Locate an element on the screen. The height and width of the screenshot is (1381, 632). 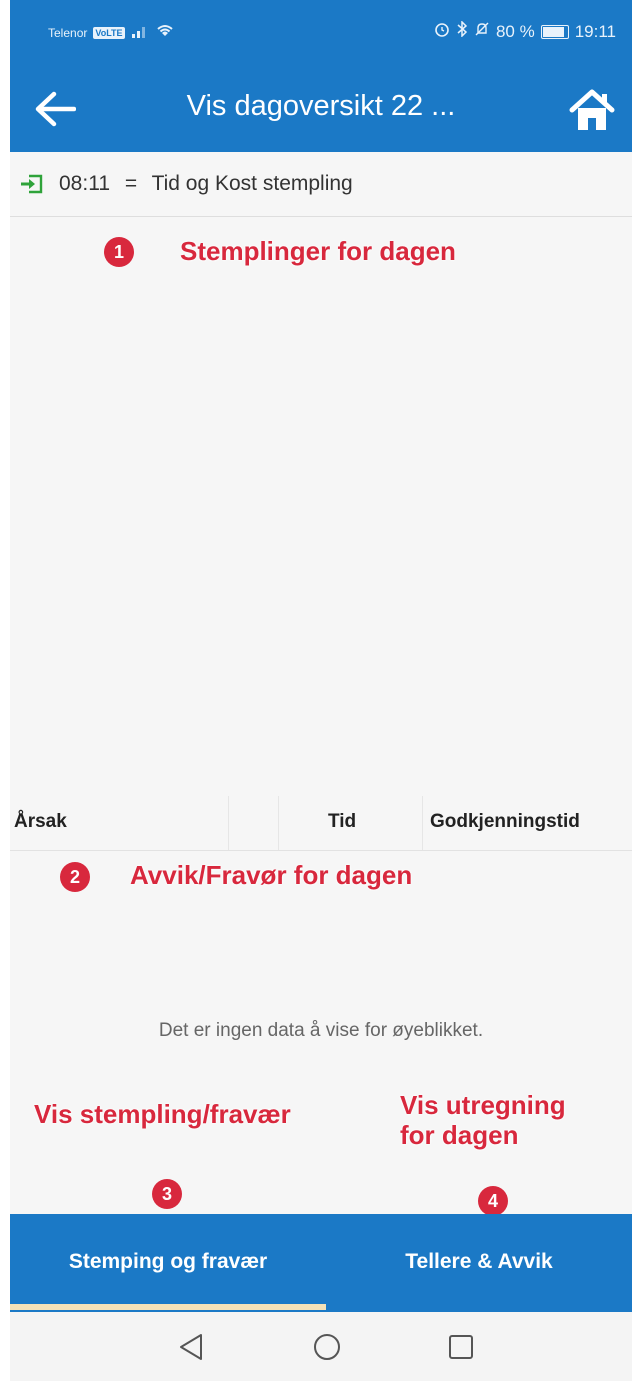
status-right: 80 % 19:11 is located at coordinates (525, 31).